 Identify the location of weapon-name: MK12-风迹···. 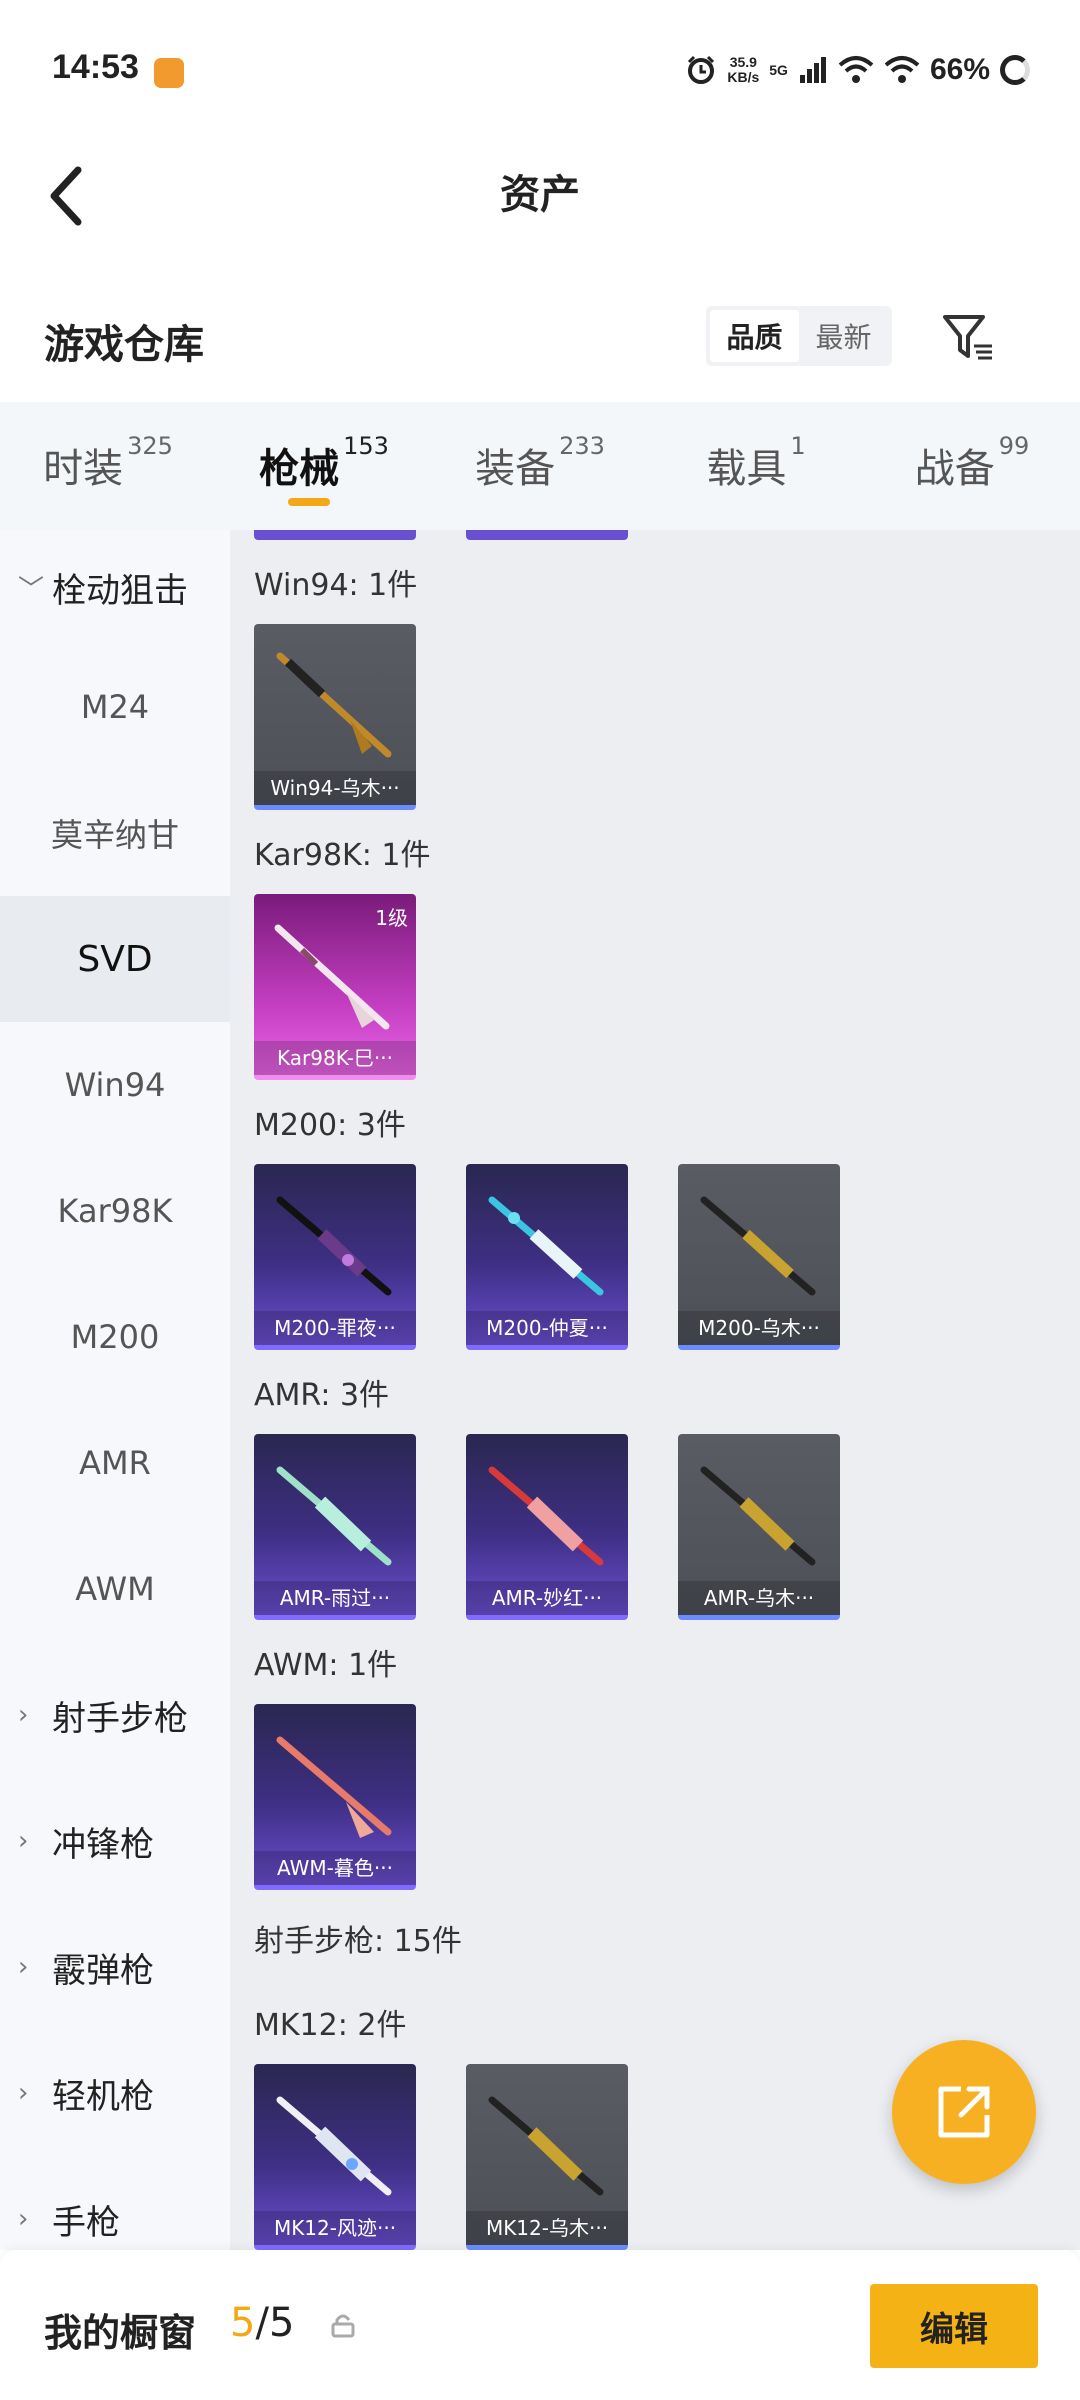
(335, 2228).